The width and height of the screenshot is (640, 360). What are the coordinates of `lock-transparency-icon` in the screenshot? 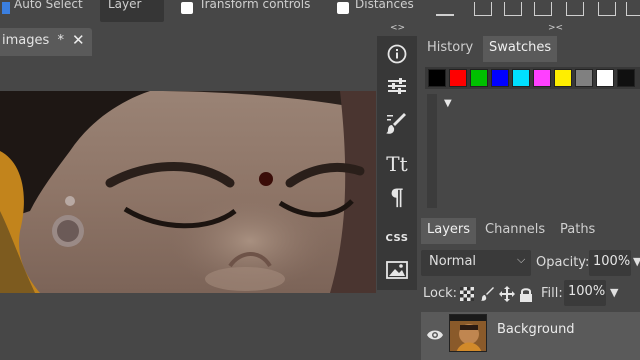 It's located at (467, 294).